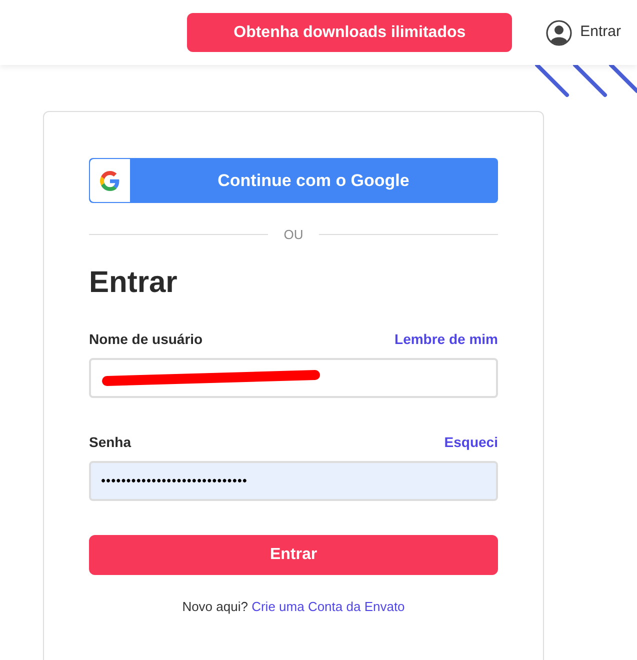 Image resolution: width=637 pixels, height=660 pixels. I want to click on field-label: Senha, so click(110, 442).